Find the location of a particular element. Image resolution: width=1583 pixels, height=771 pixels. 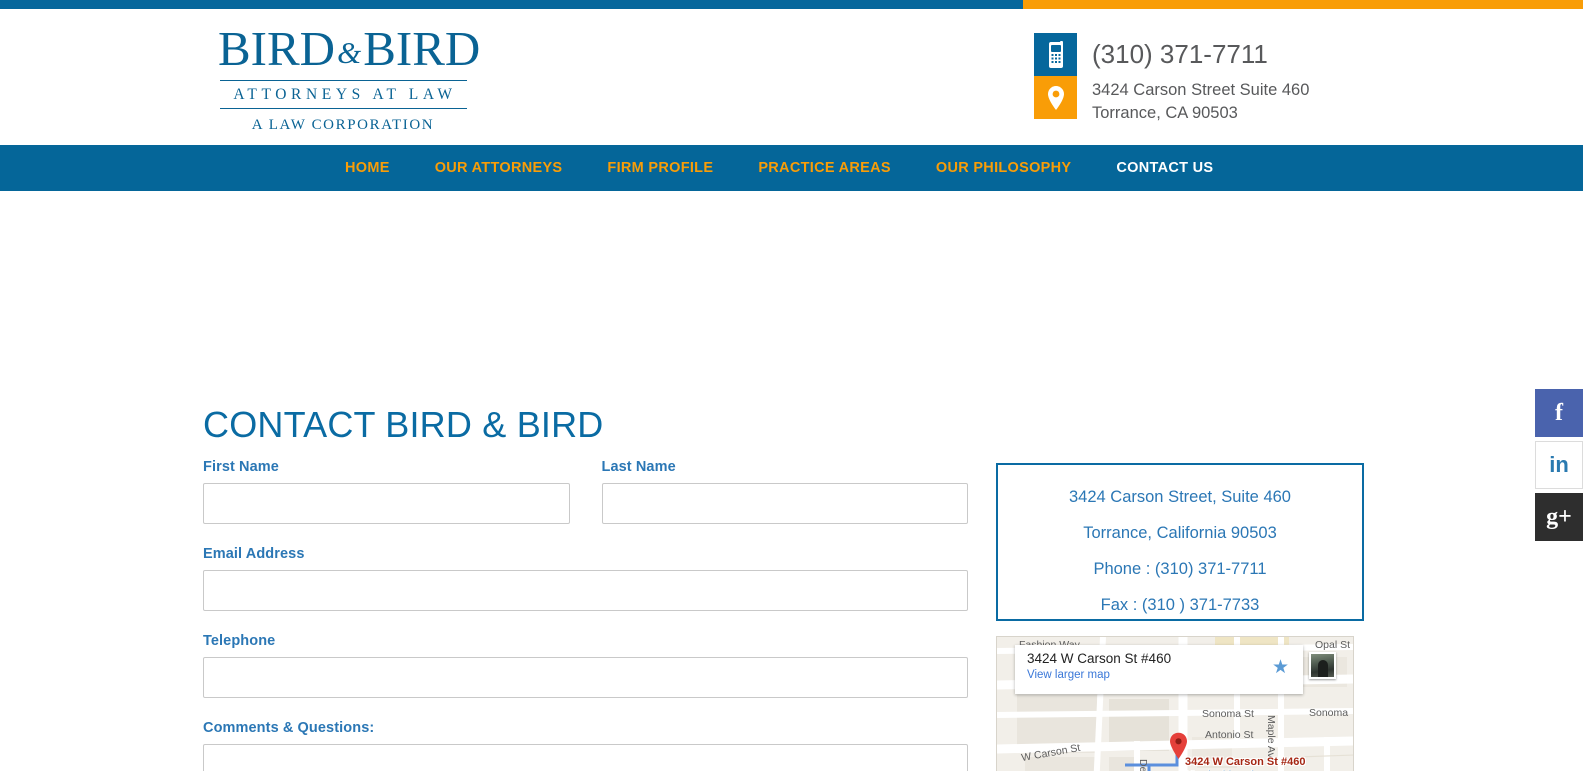

page-title: CONTACT BIRD & BIRD is located at coordinates (403, 424).